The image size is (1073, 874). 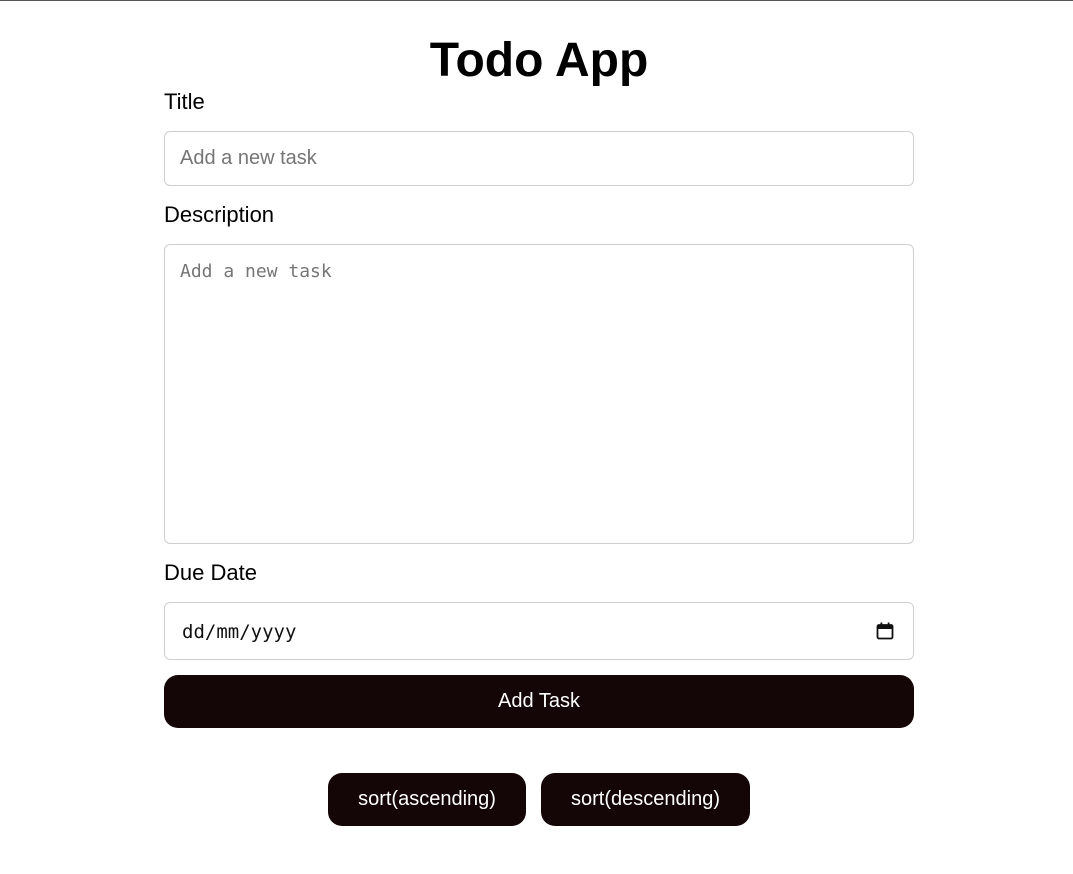 I want to click on sort-ascending-button: sort(ascending), so click(x=427, y=799).